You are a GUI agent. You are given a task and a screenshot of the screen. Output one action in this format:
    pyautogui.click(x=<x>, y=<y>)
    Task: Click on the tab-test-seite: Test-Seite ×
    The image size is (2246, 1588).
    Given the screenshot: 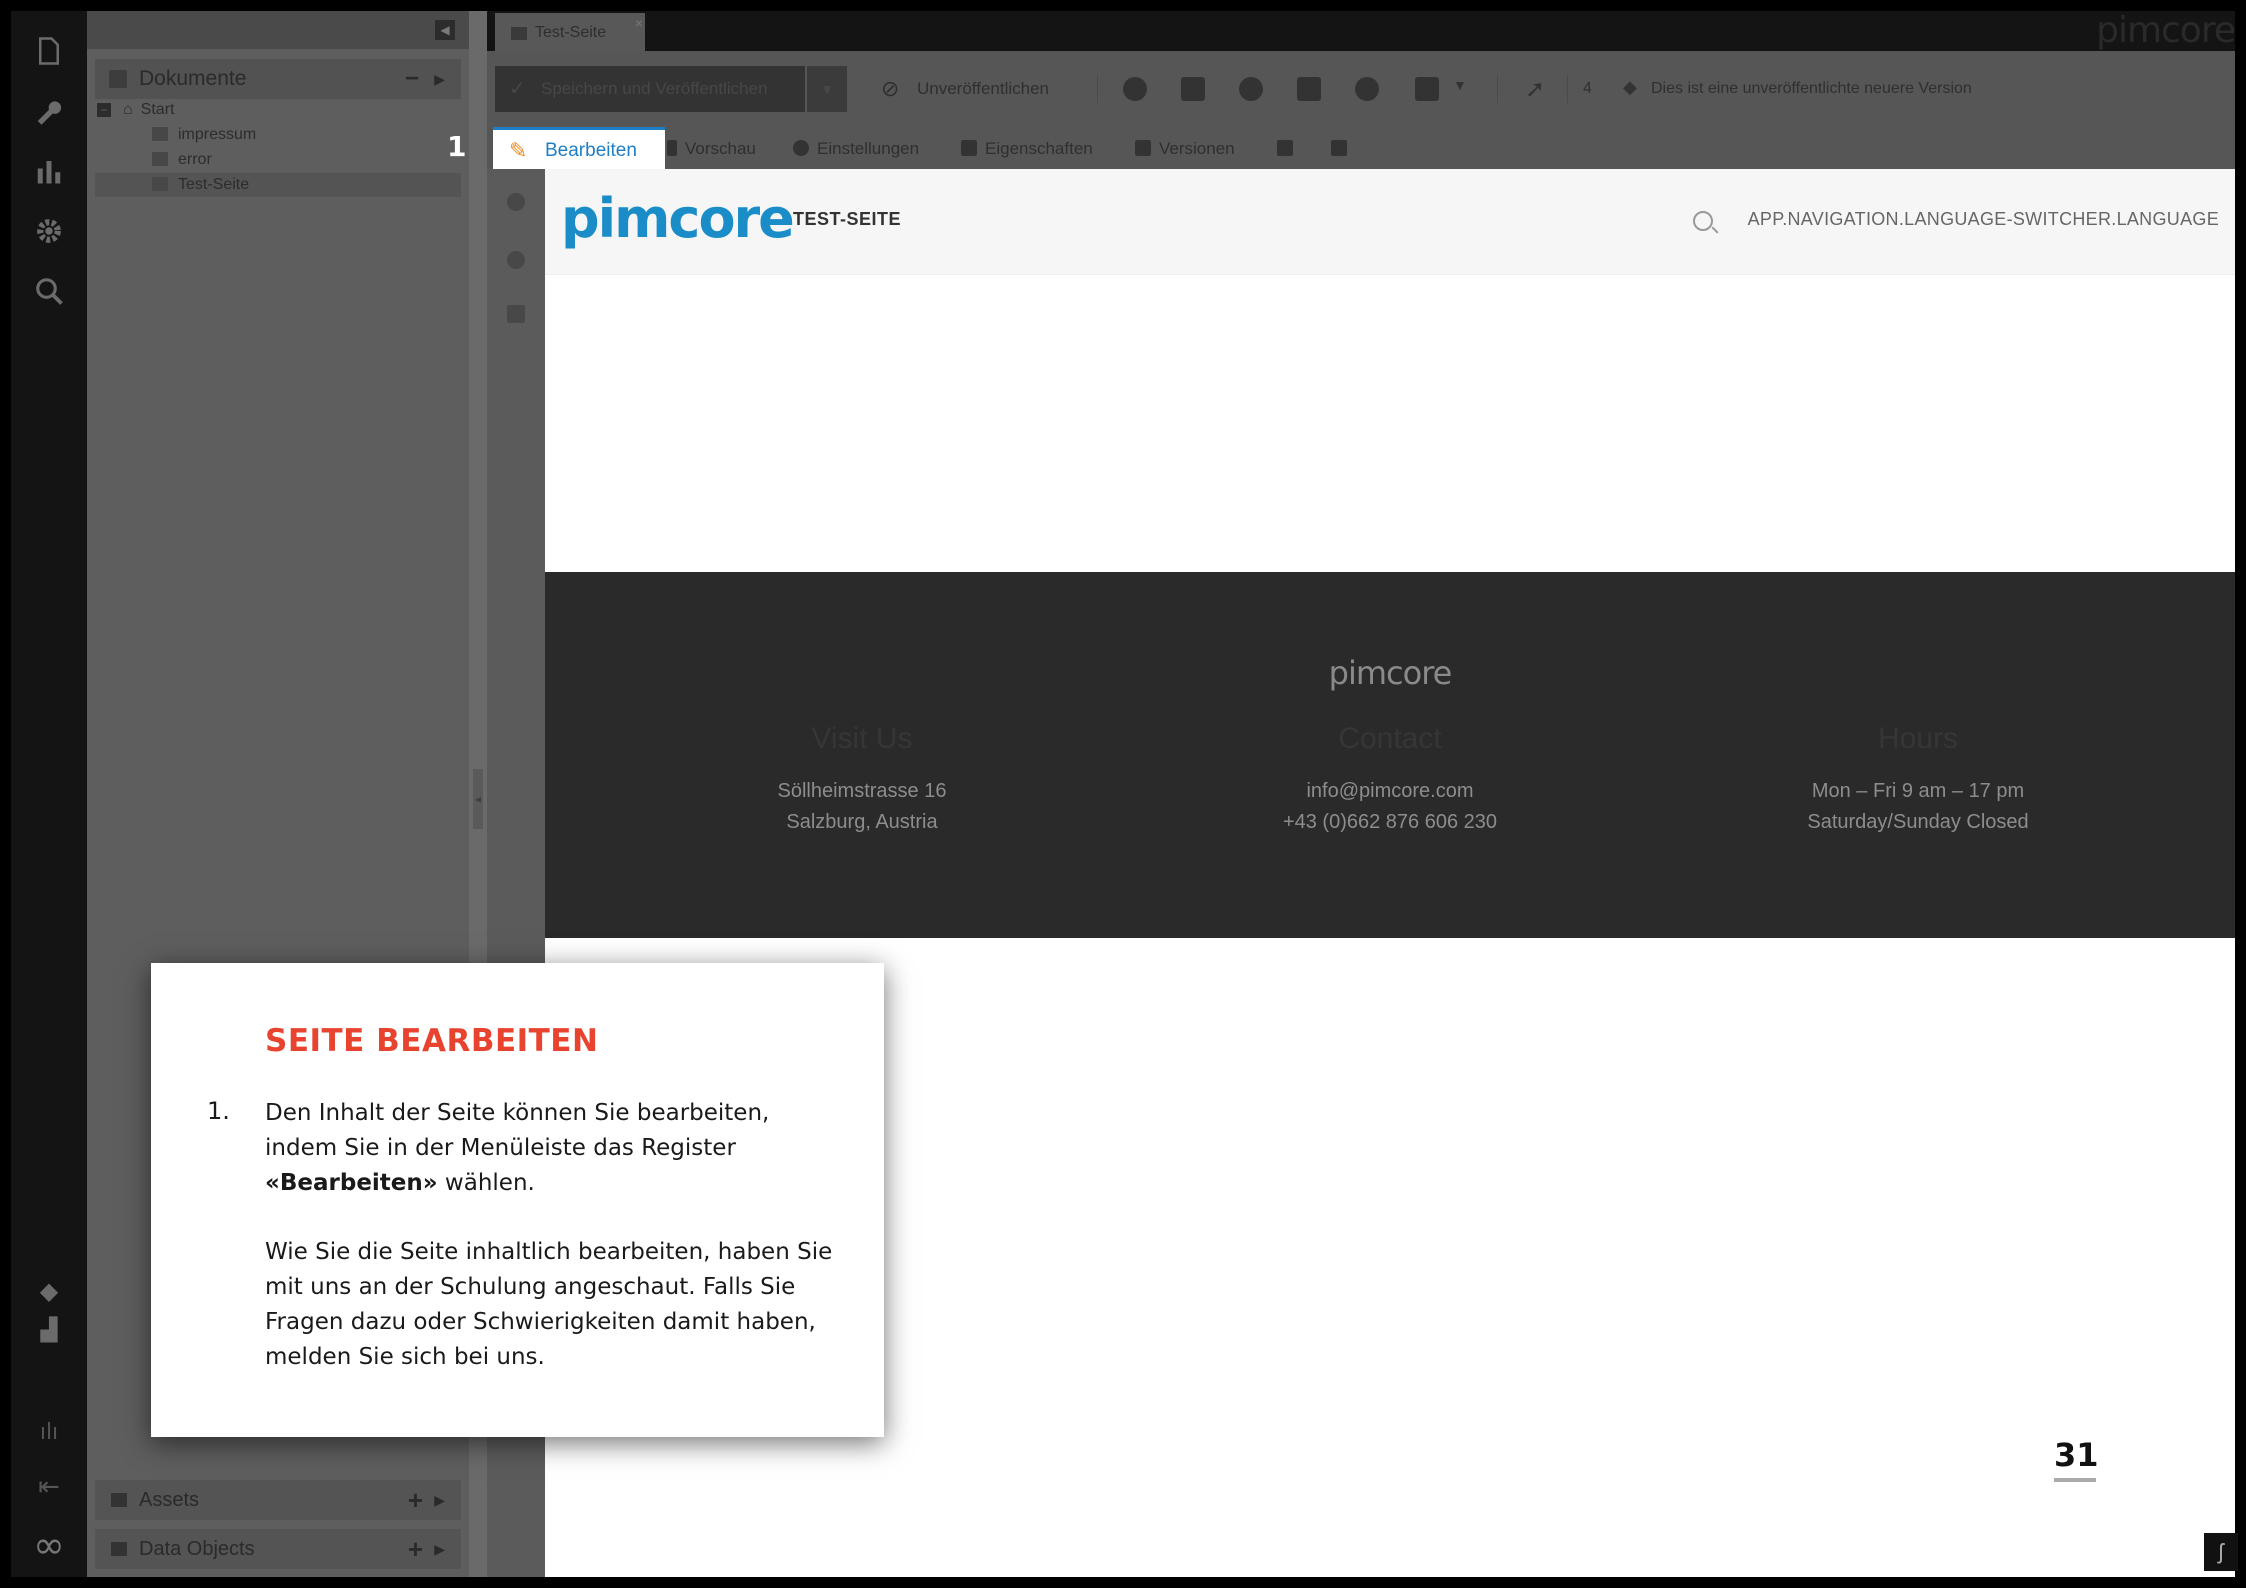 What is the action you would take?
    pyautogui.click(x=570, y=32)
    